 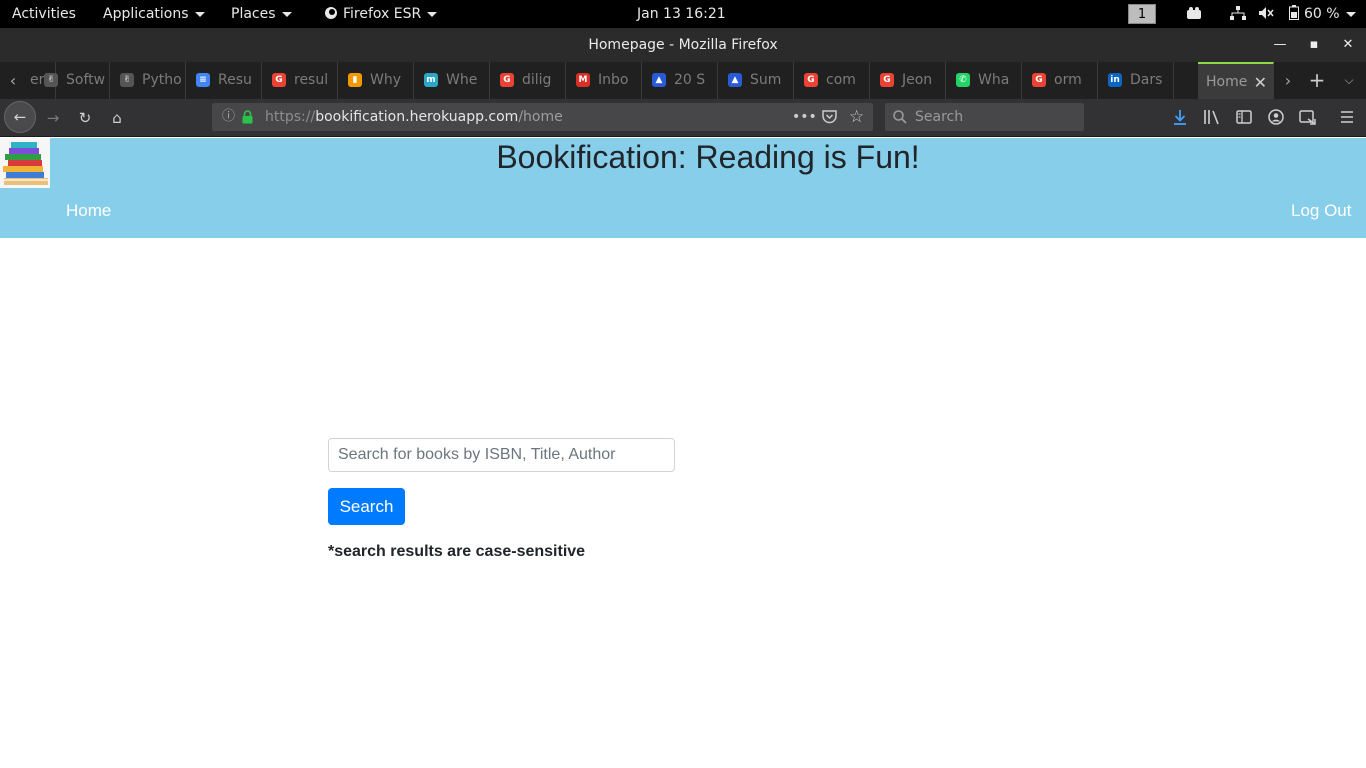 I want to click on tab-active: Home ✕, so click(x=1236, y=80).